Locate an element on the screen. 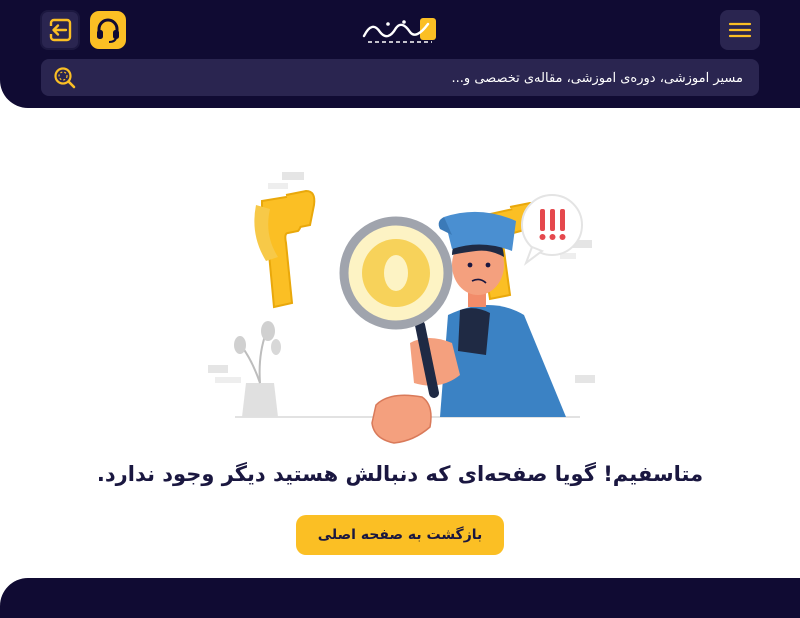  menu-button is located at coordinates (740, 30).